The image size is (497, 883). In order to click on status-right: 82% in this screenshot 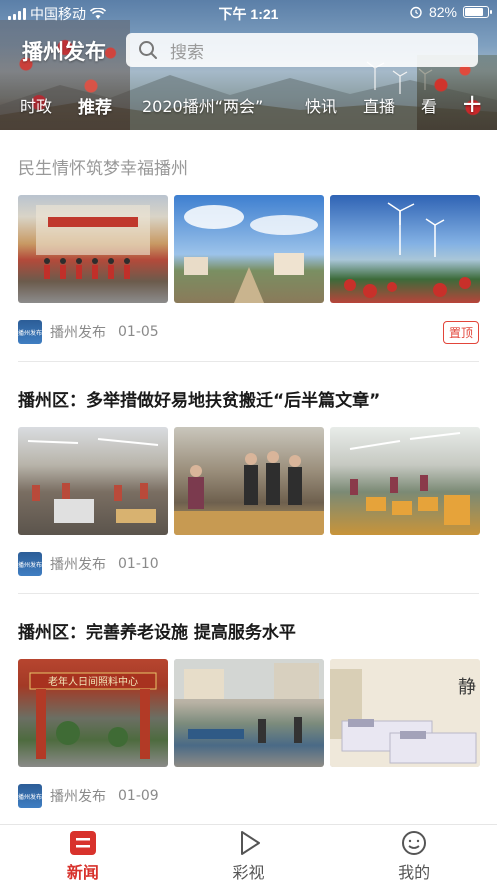, I will do `click(450, 12)`.